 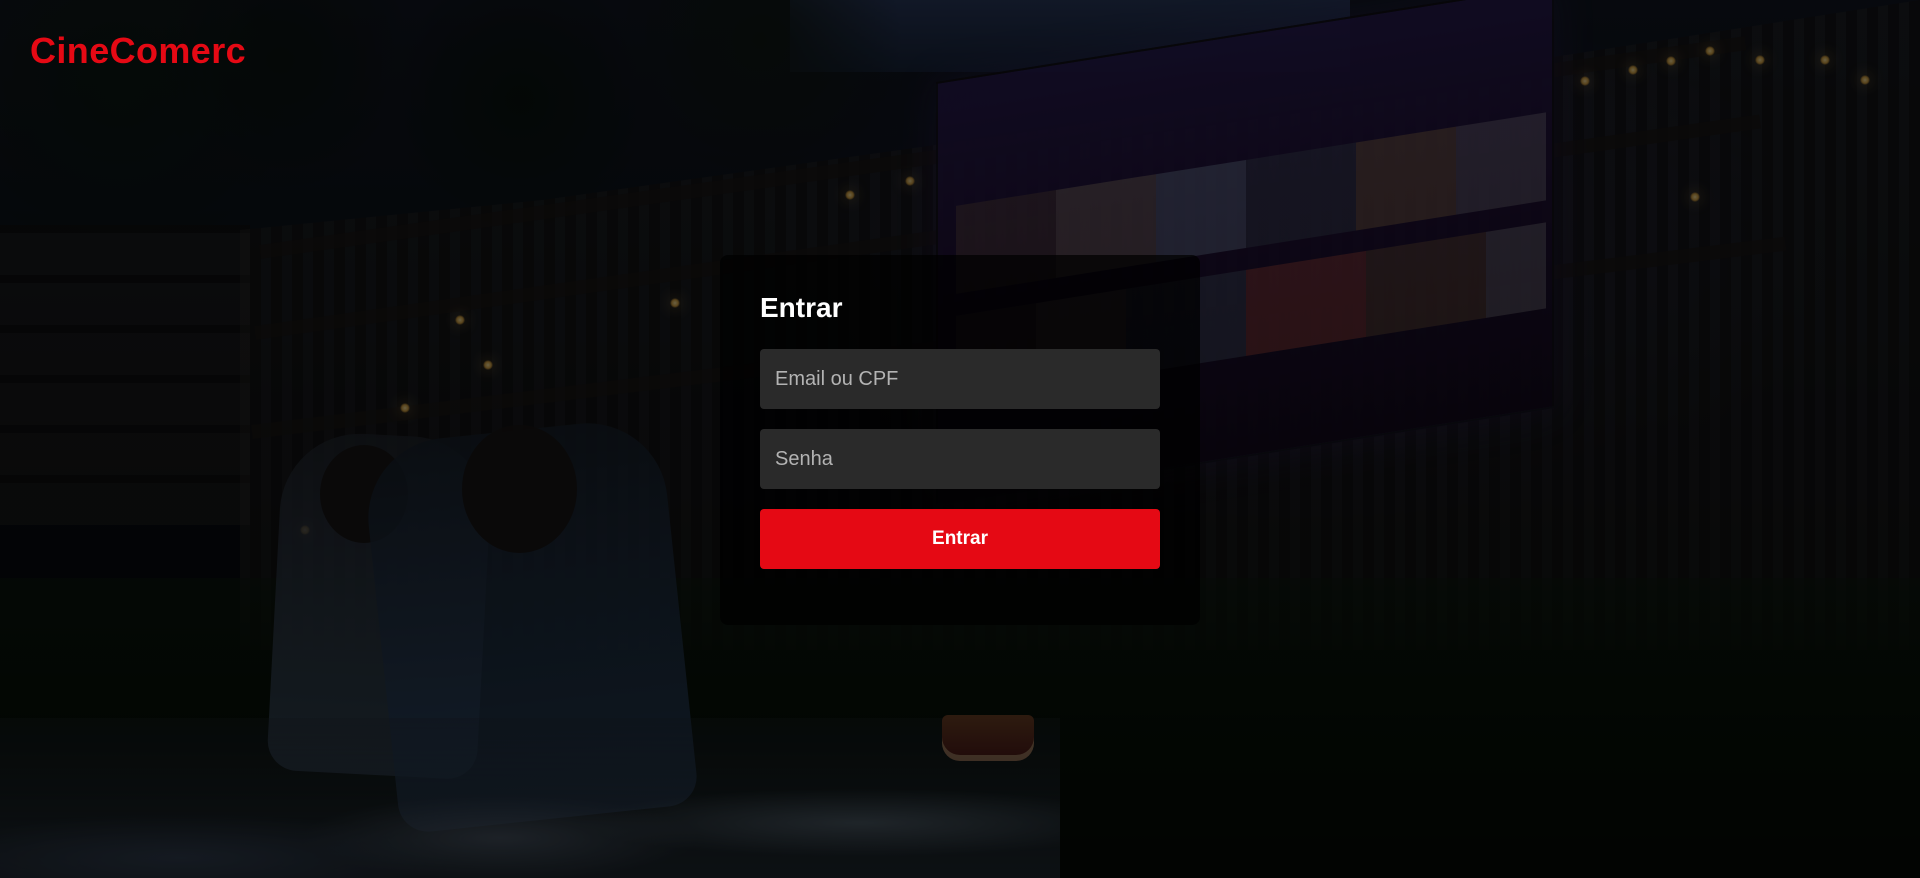 I want to click on brand-logo: CineComerc, so click(x=138, y=51).